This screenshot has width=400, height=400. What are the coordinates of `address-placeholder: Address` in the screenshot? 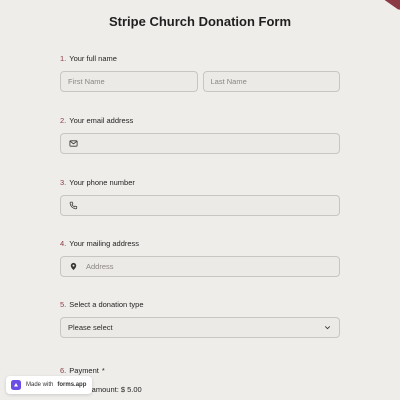 It's located at (100, 266).